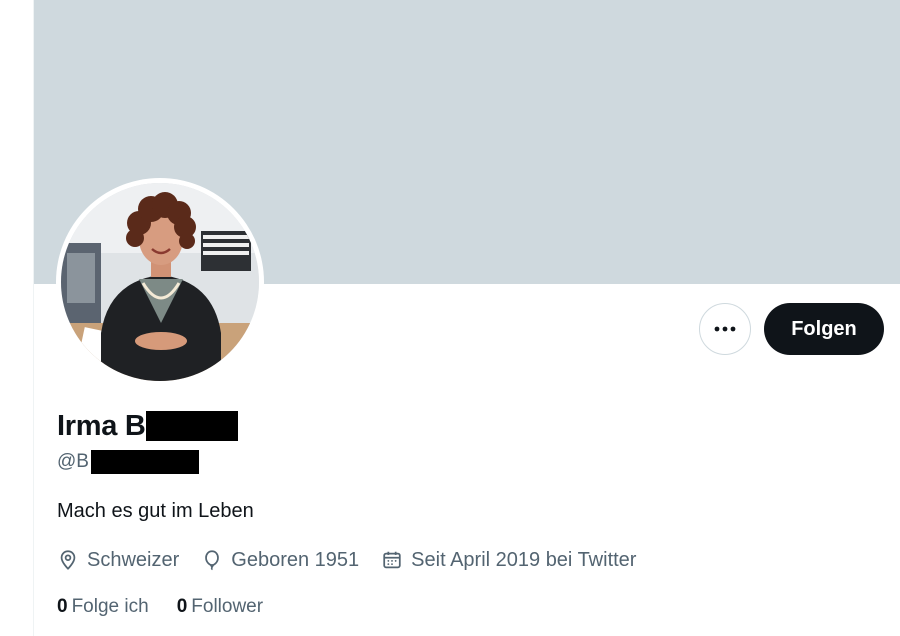 This screenshot has height=636, width=900. I want to click on followers-link: 0 Follower, so click(220, 607).